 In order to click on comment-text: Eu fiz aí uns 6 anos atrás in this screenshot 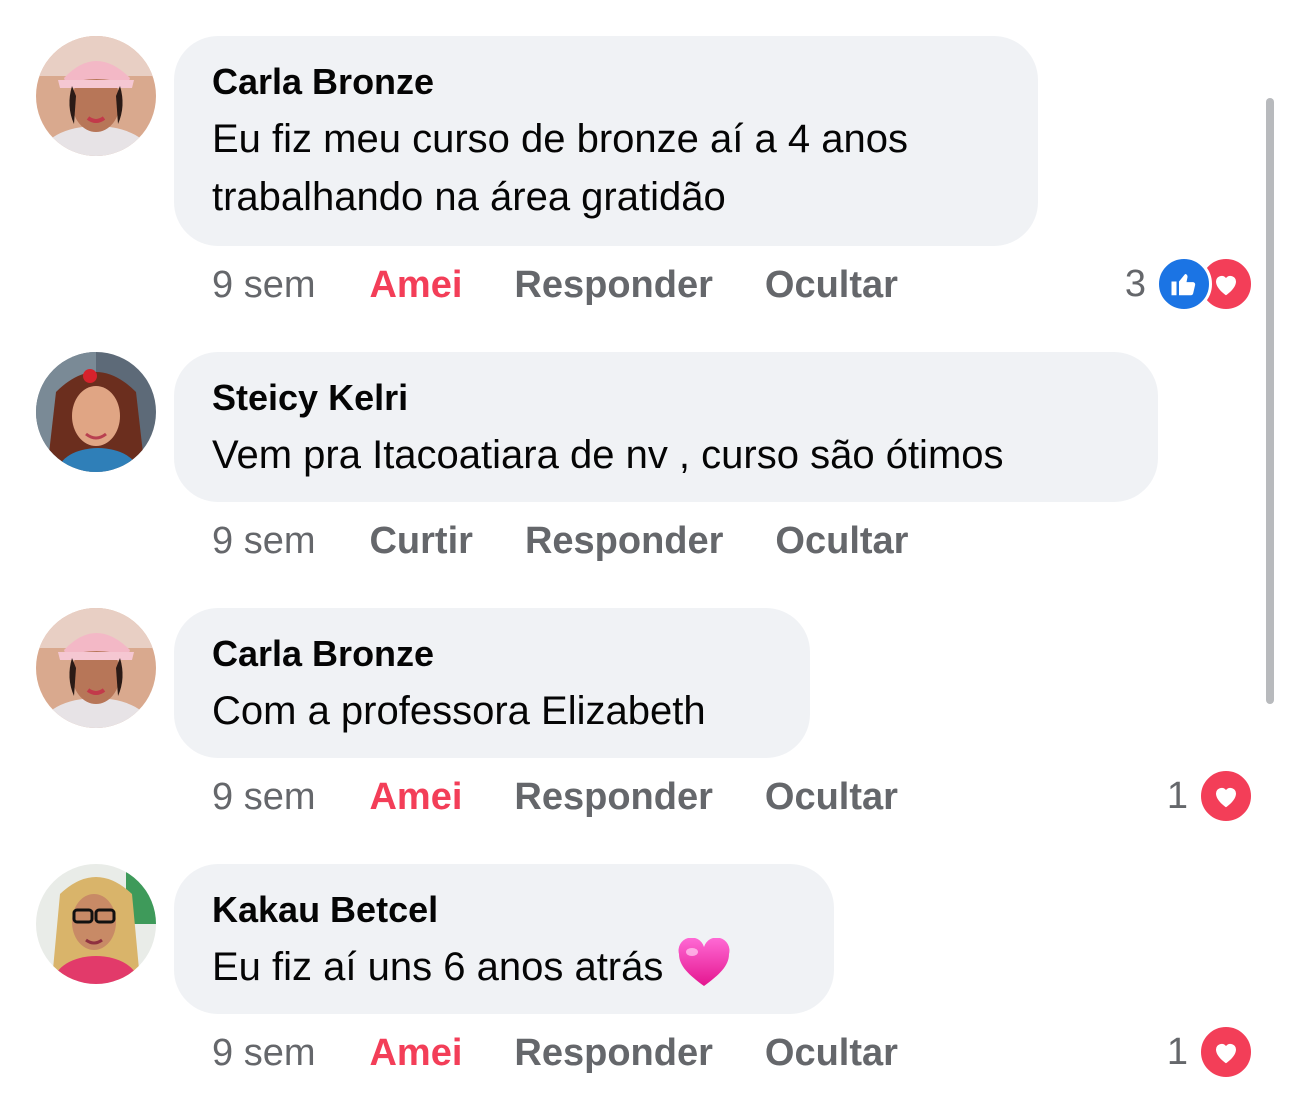, I will do `click(438, 967)`.